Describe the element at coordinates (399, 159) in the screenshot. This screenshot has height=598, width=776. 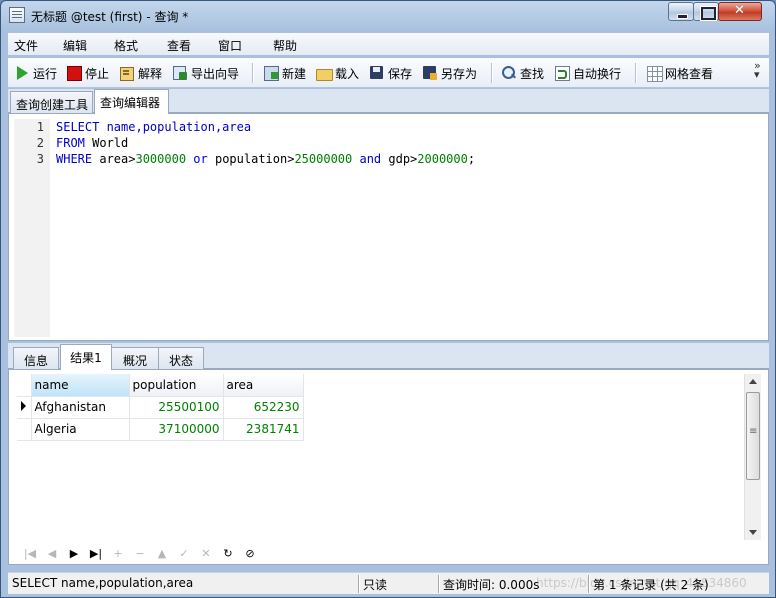
I see `sql-text: gdp>` at that location.